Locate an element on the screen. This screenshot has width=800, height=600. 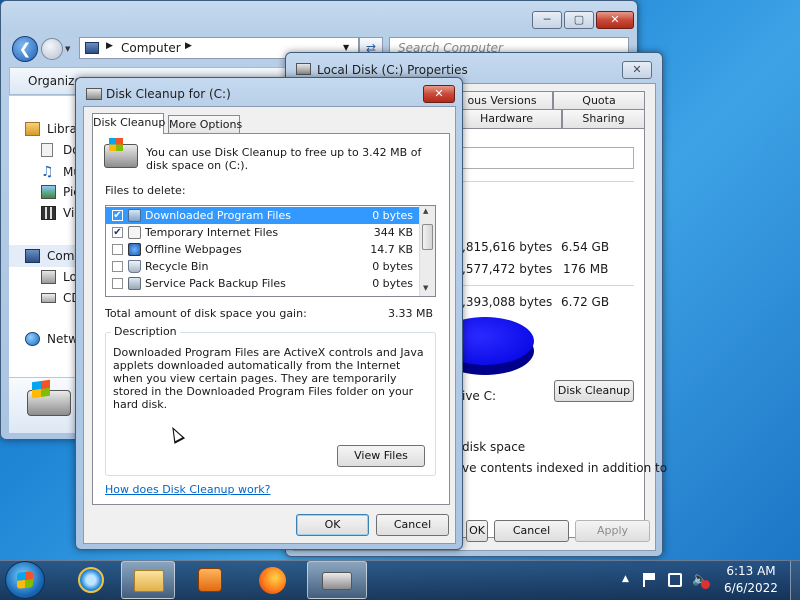
taskbar-firefox is located at coordinates (273, 580).